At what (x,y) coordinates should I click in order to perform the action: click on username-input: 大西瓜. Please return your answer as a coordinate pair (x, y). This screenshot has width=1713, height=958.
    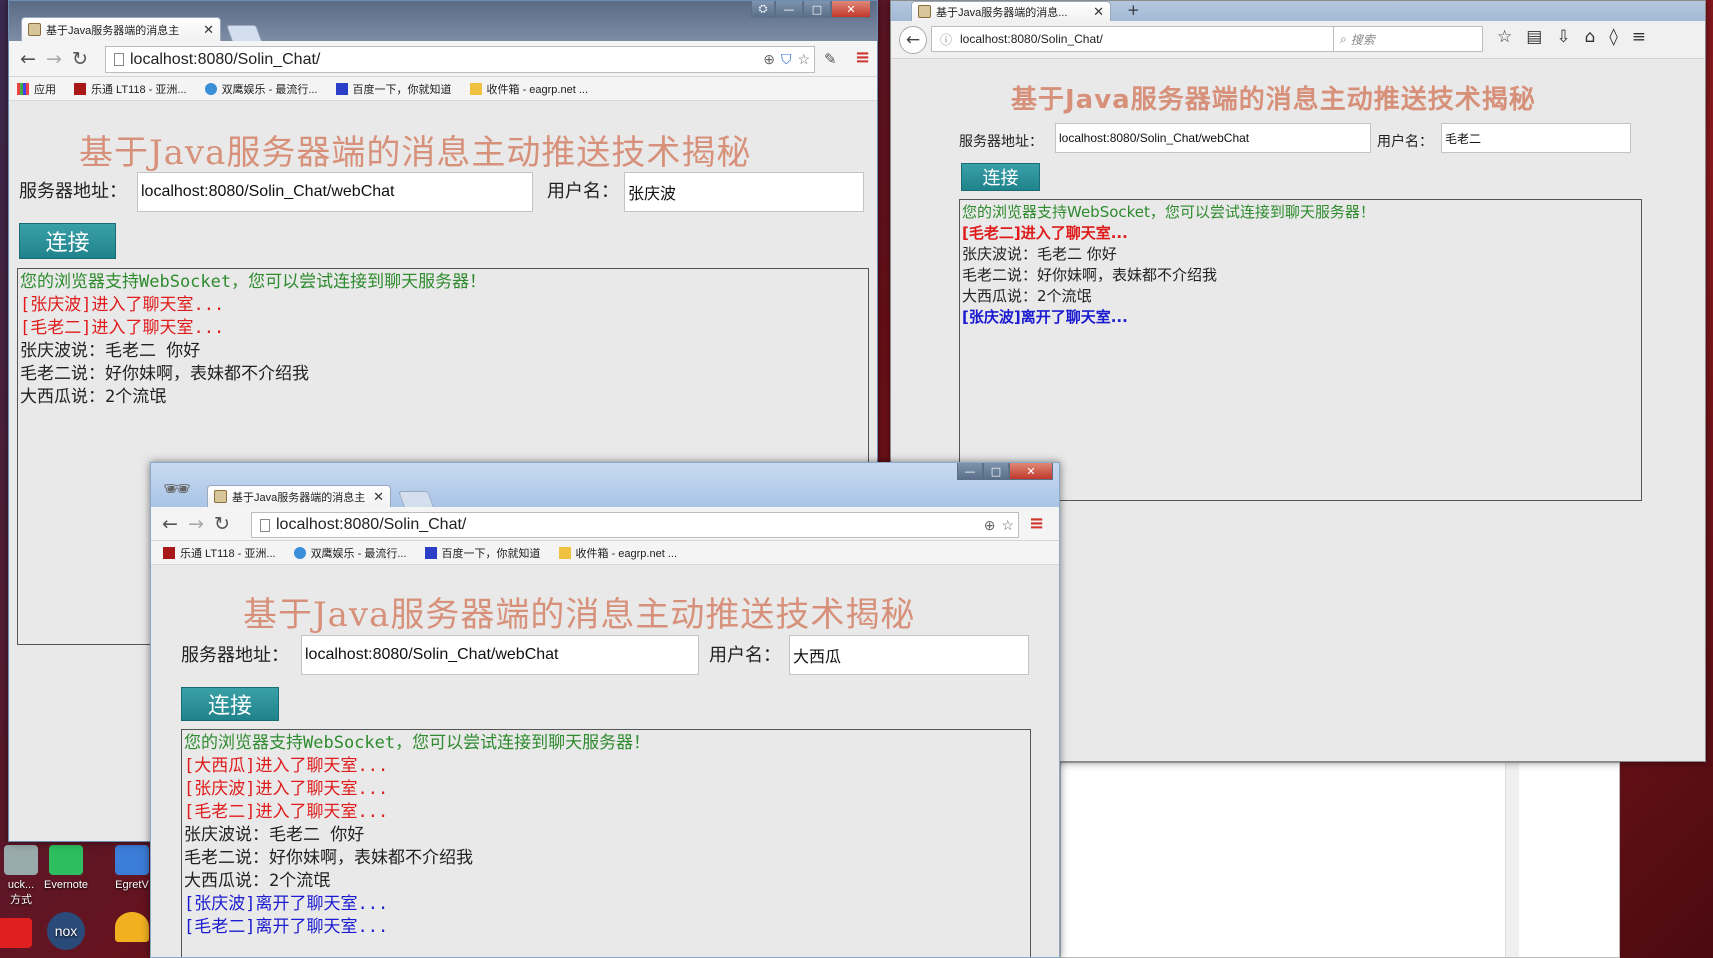
    Looking at the image, I should click on (909, 655).